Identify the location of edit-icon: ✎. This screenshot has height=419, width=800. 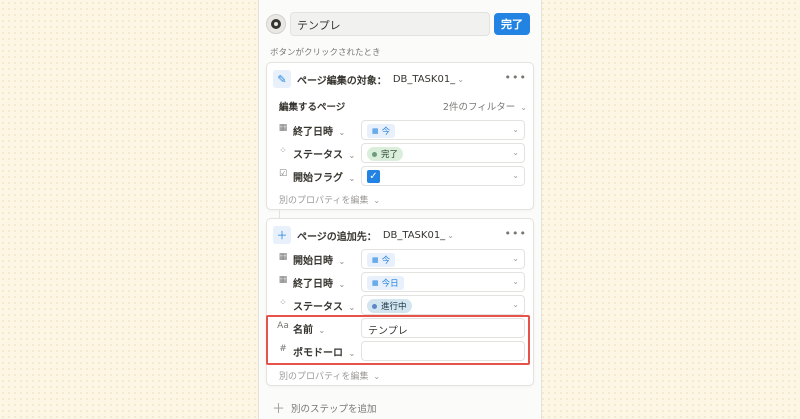
(282, 79).